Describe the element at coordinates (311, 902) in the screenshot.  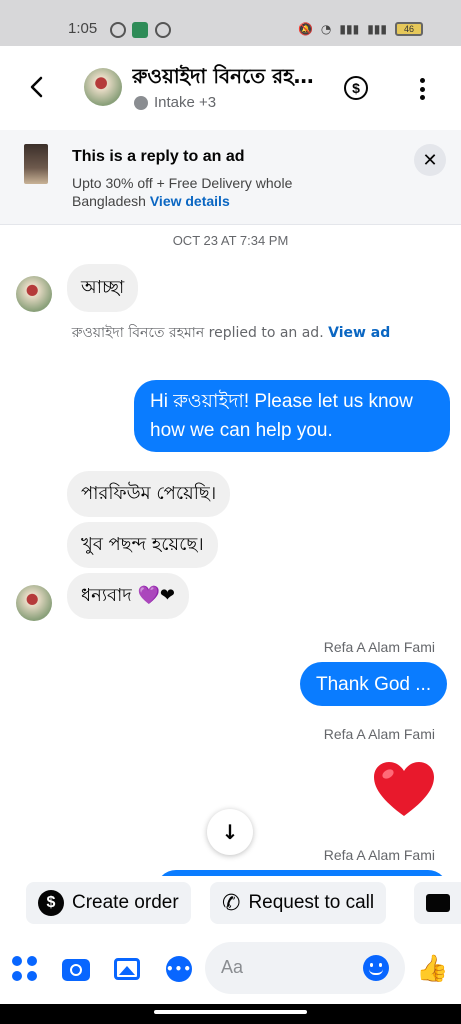
I see `request-call-label: Request to call` at that location.